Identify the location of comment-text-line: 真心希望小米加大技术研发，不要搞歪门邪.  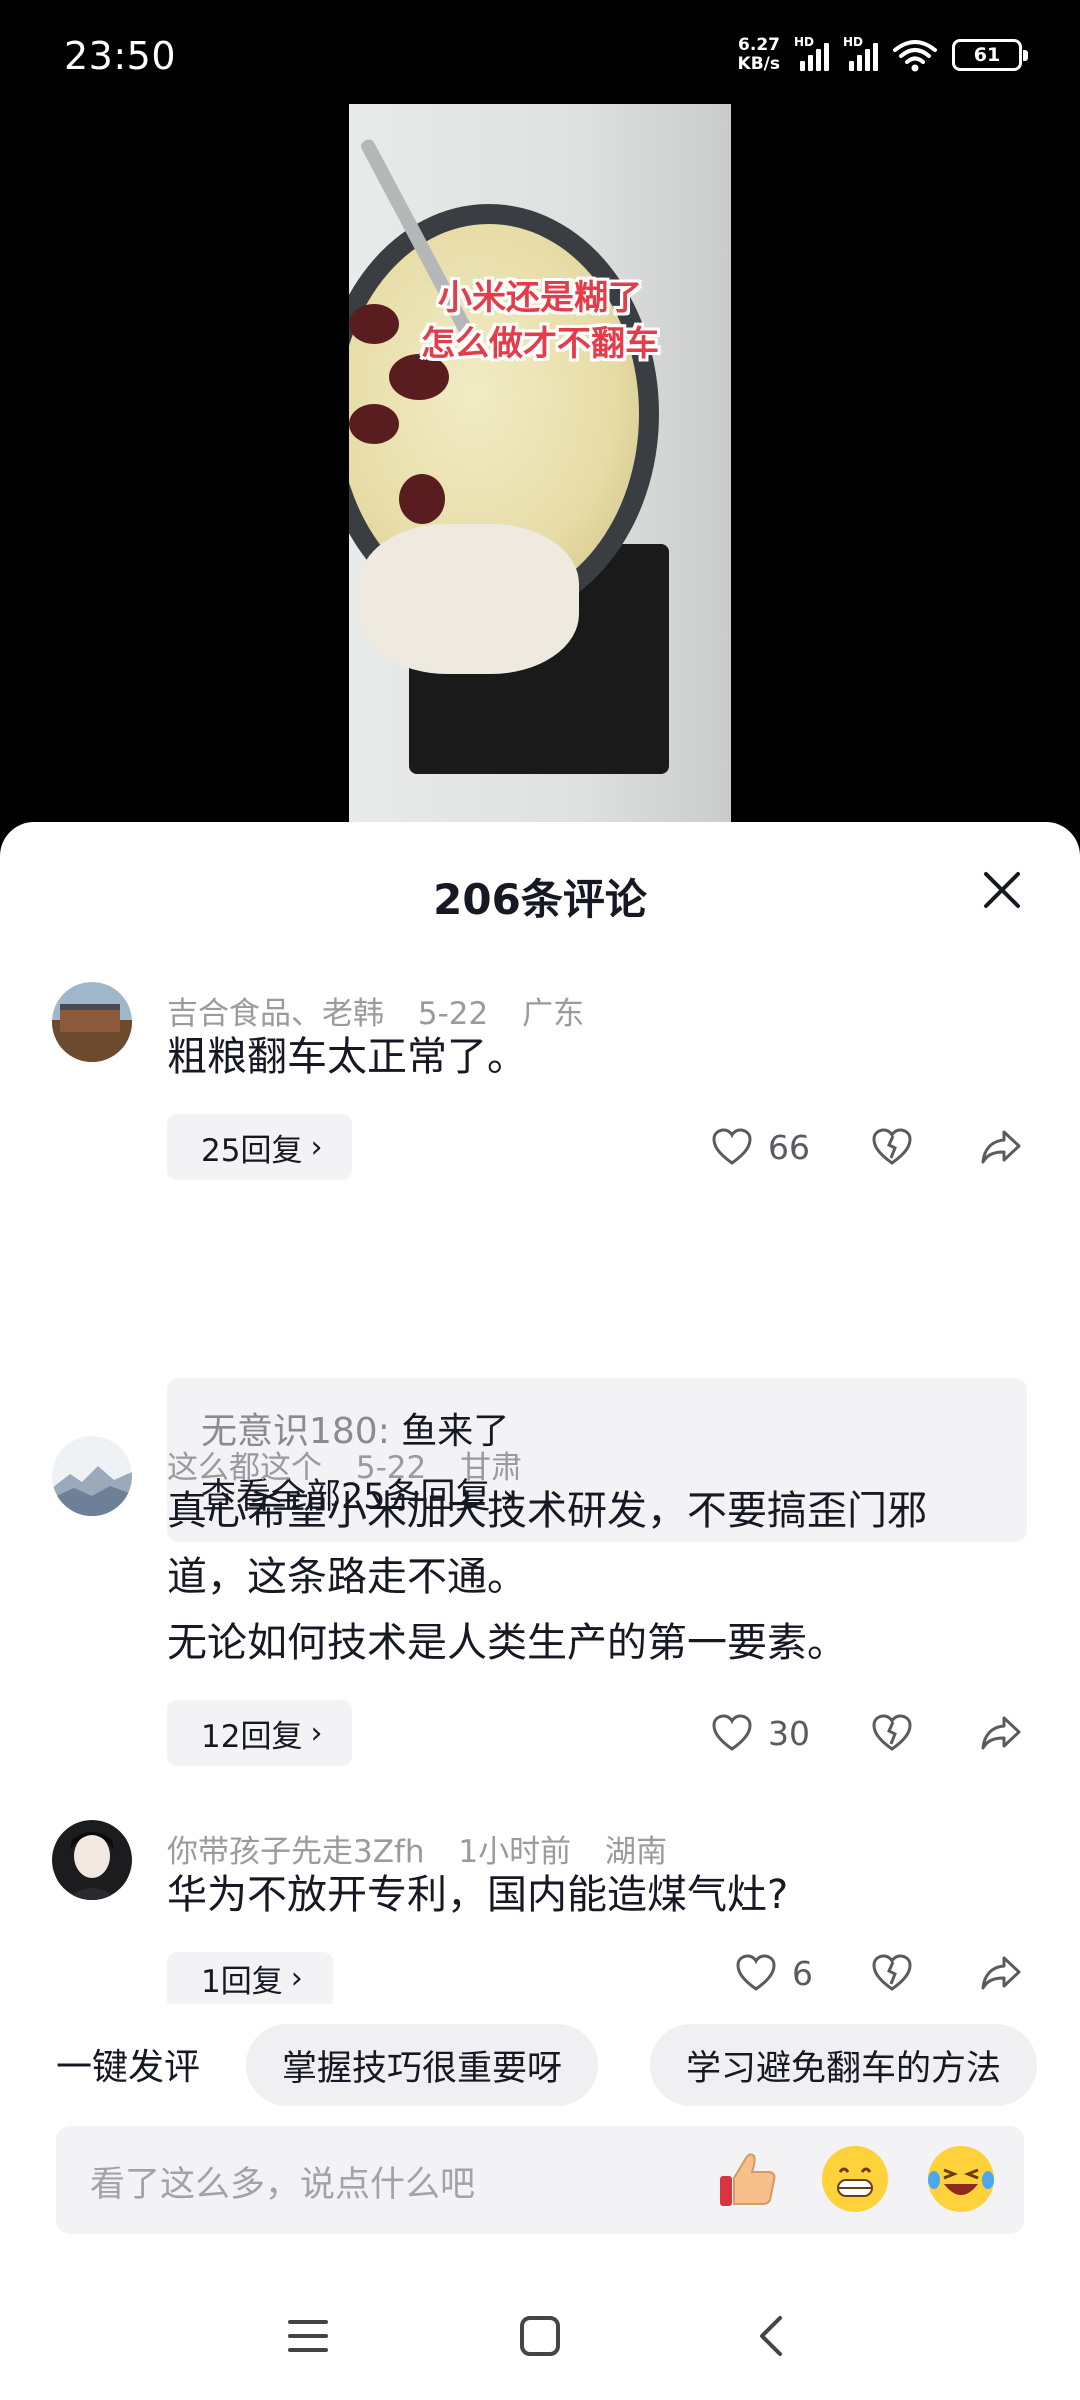
(547, 1511).